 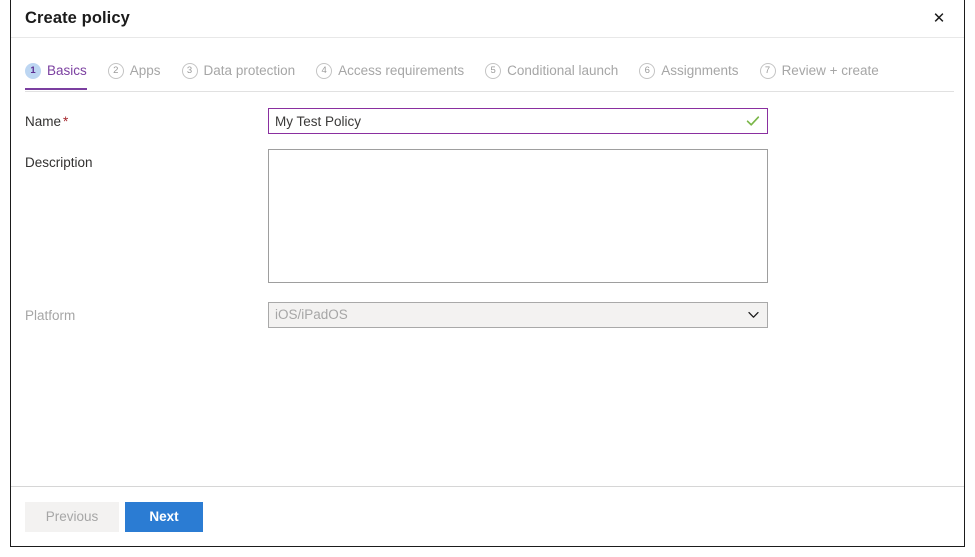 I want to click on name-input-wrapper, so click(x=518, y=121).